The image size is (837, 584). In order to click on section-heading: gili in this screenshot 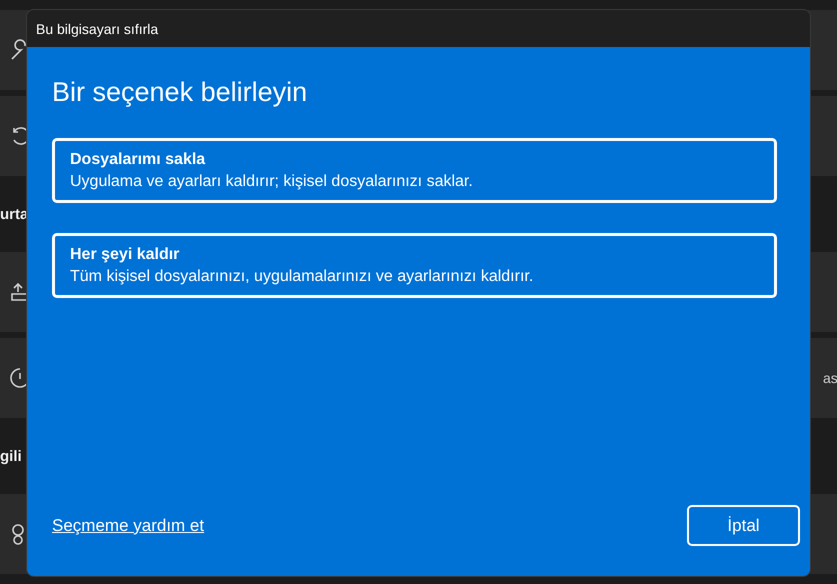, I will do `click(11, 456)`.